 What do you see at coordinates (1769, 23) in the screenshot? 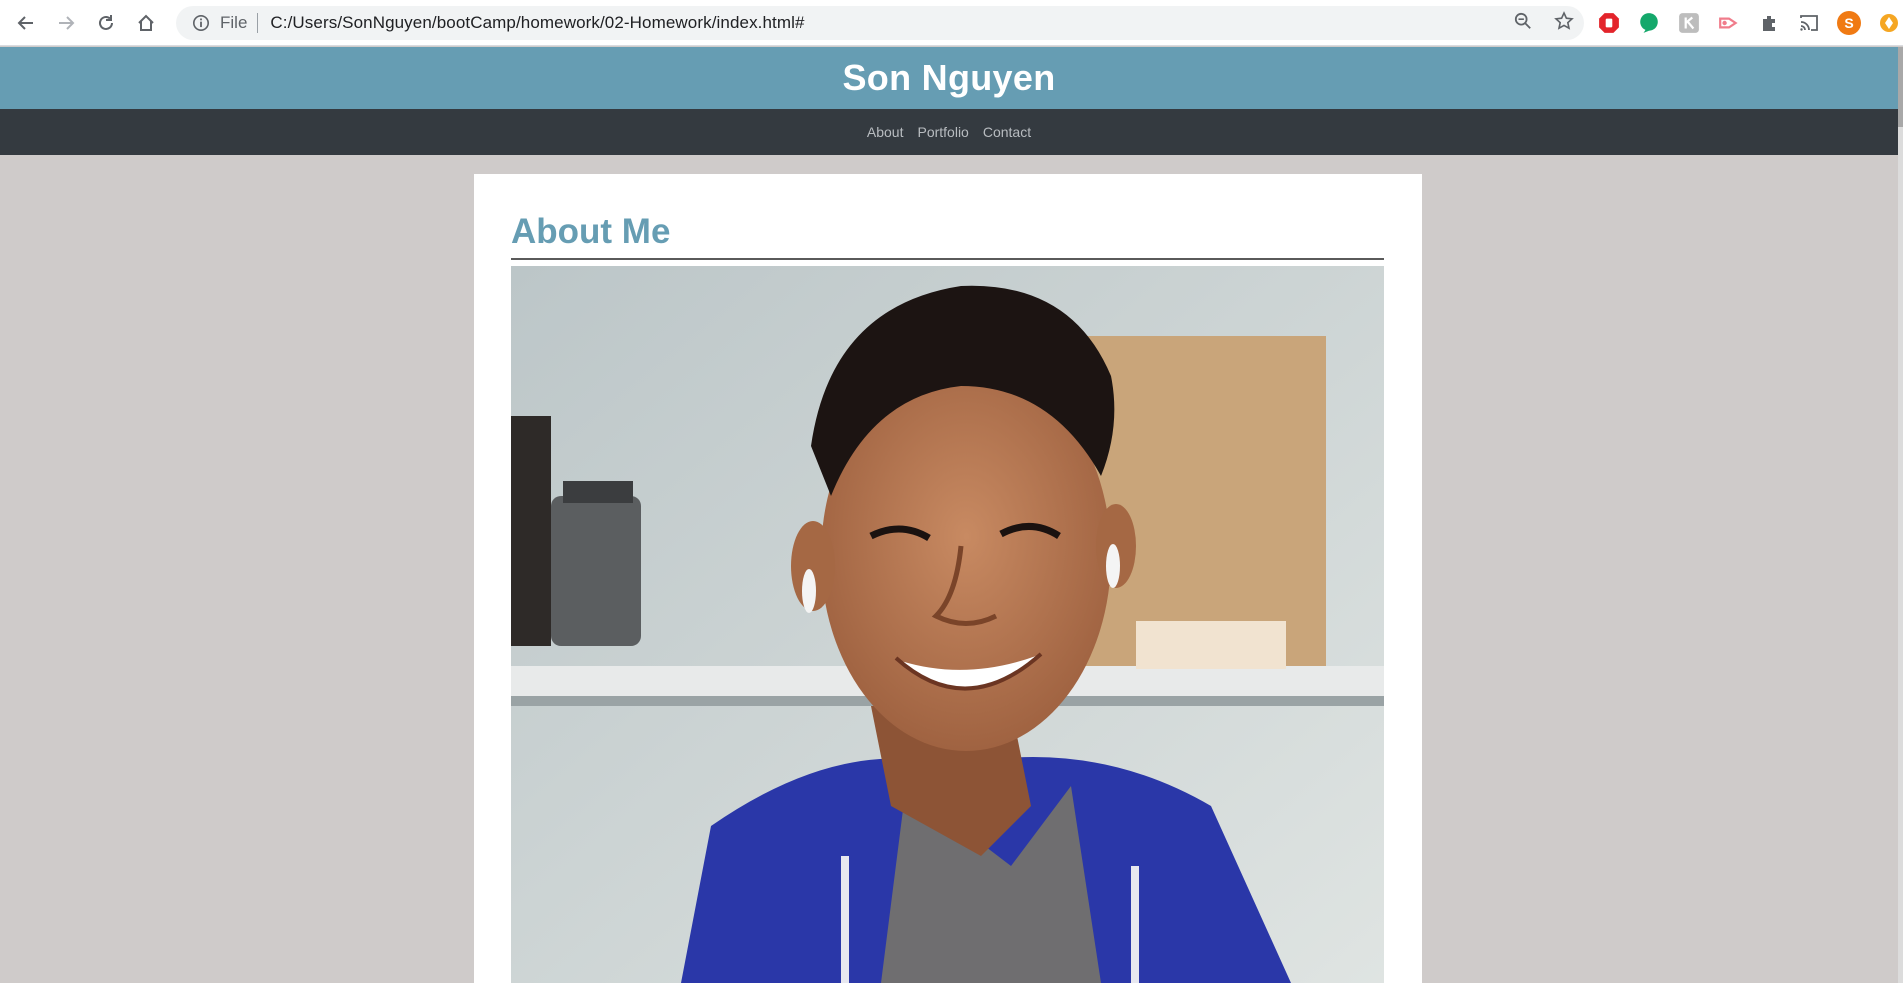
I see `extensions-icon` at bounding box center [1769, 23].